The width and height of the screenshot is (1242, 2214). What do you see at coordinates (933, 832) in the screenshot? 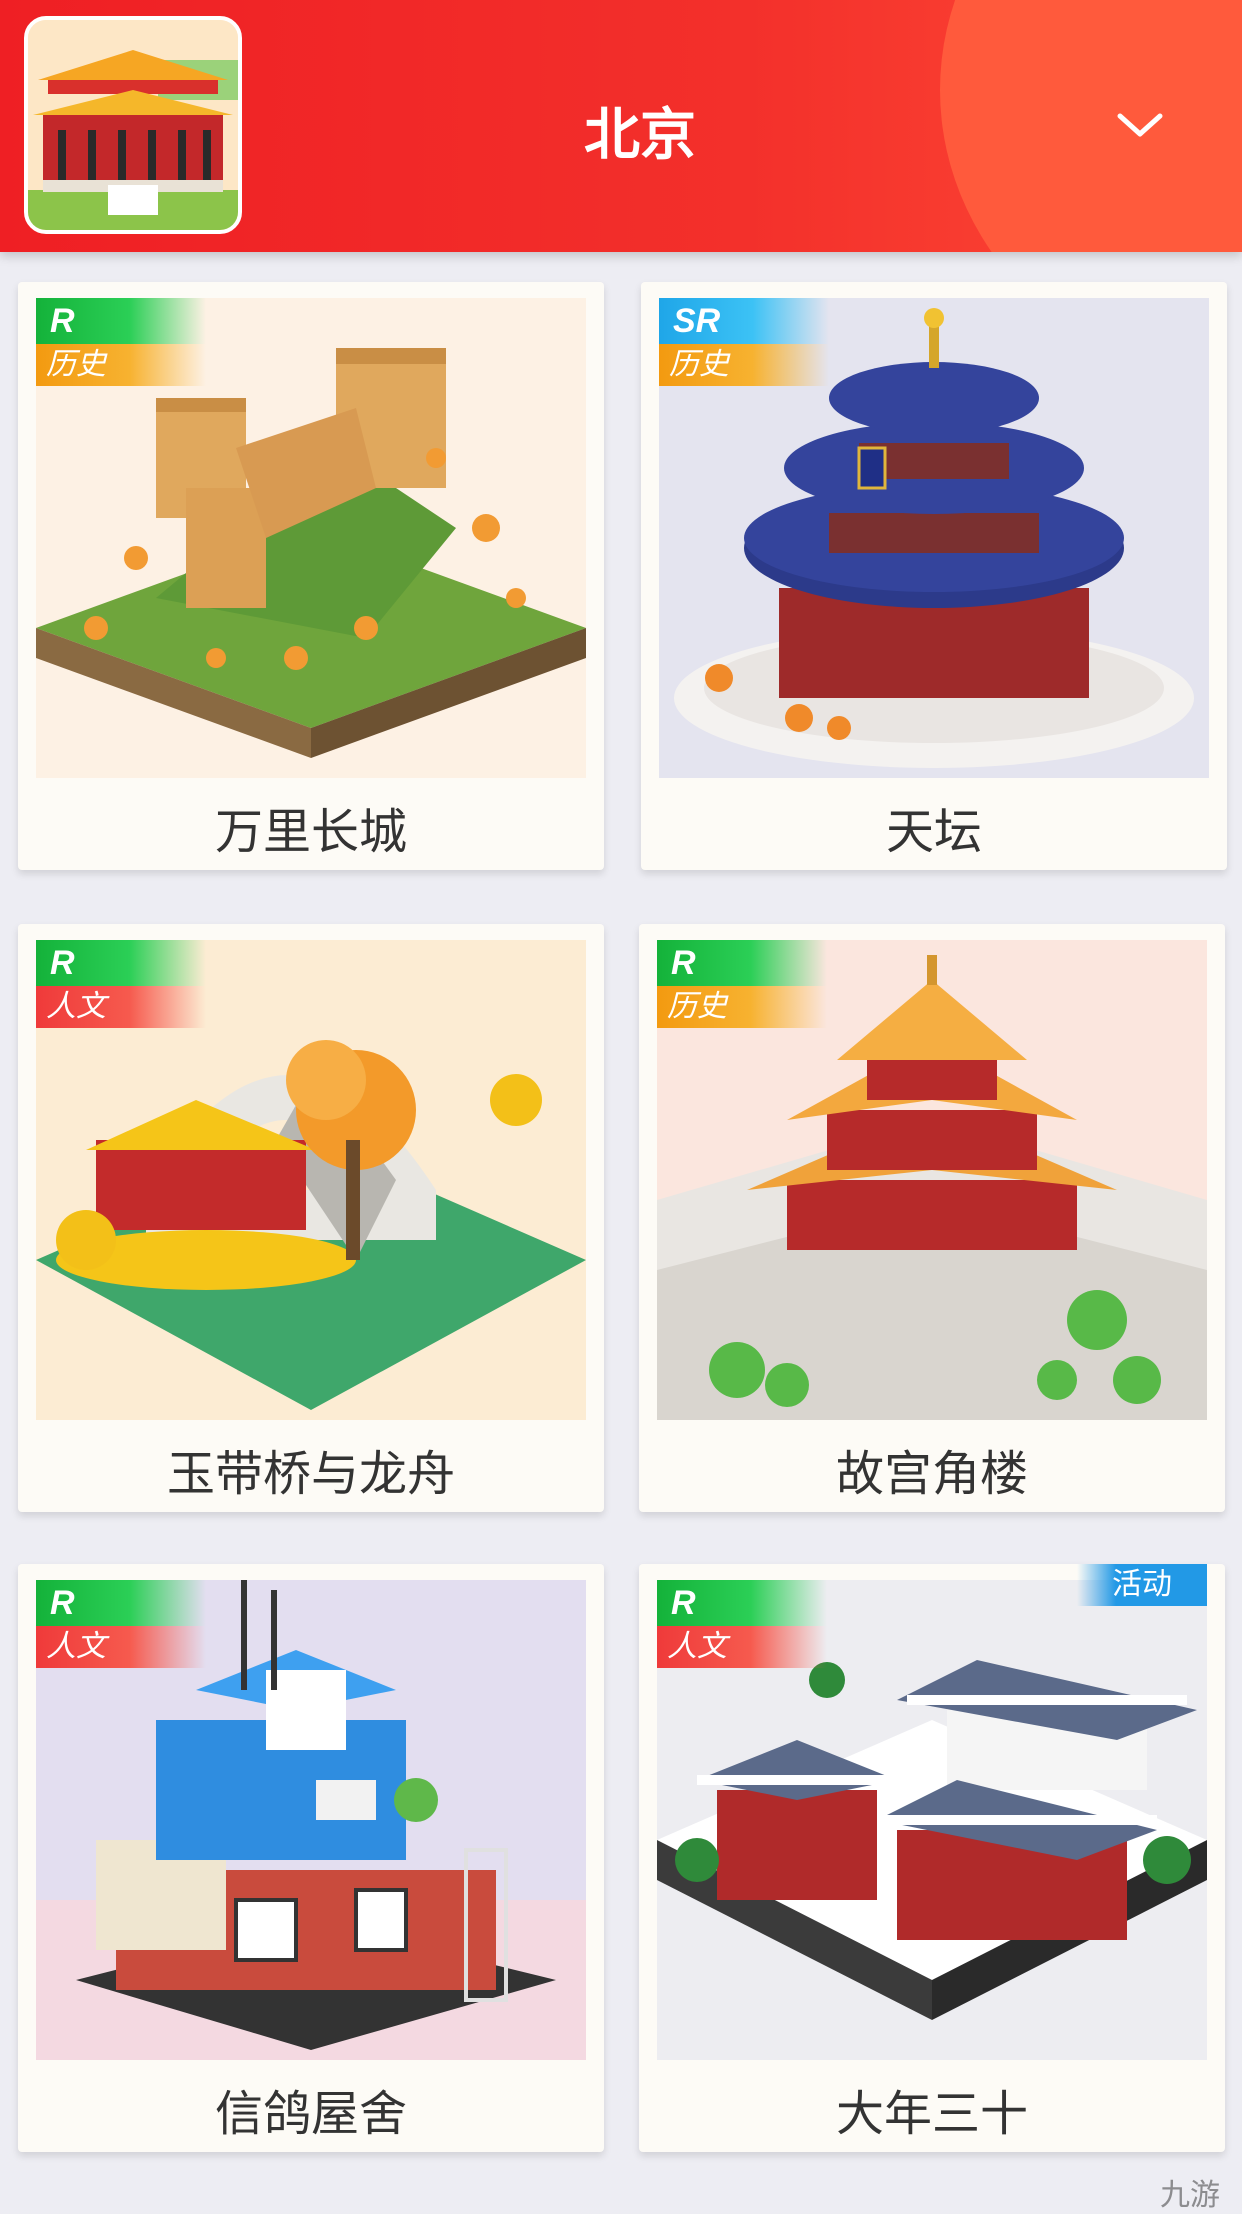
I see `landmark-name: 天坛` at bounding box center [933, 832].